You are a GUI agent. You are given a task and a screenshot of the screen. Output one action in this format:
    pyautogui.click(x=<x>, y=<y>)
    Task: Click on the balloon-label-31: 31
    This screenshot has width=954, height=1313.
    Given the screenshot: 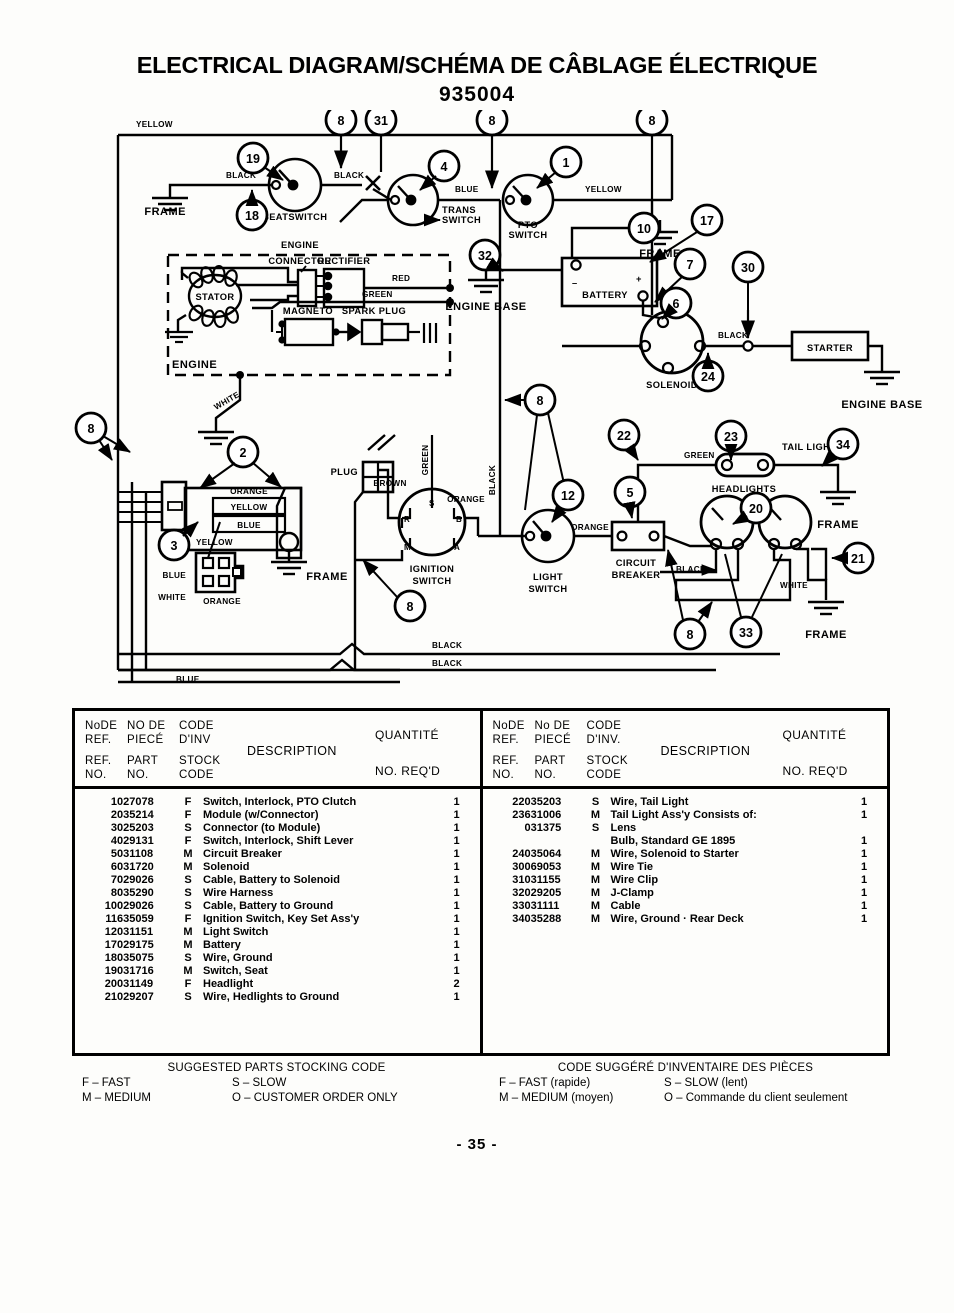 What is the action you would take?
    pyautogui.click(x=381, y=121)
    